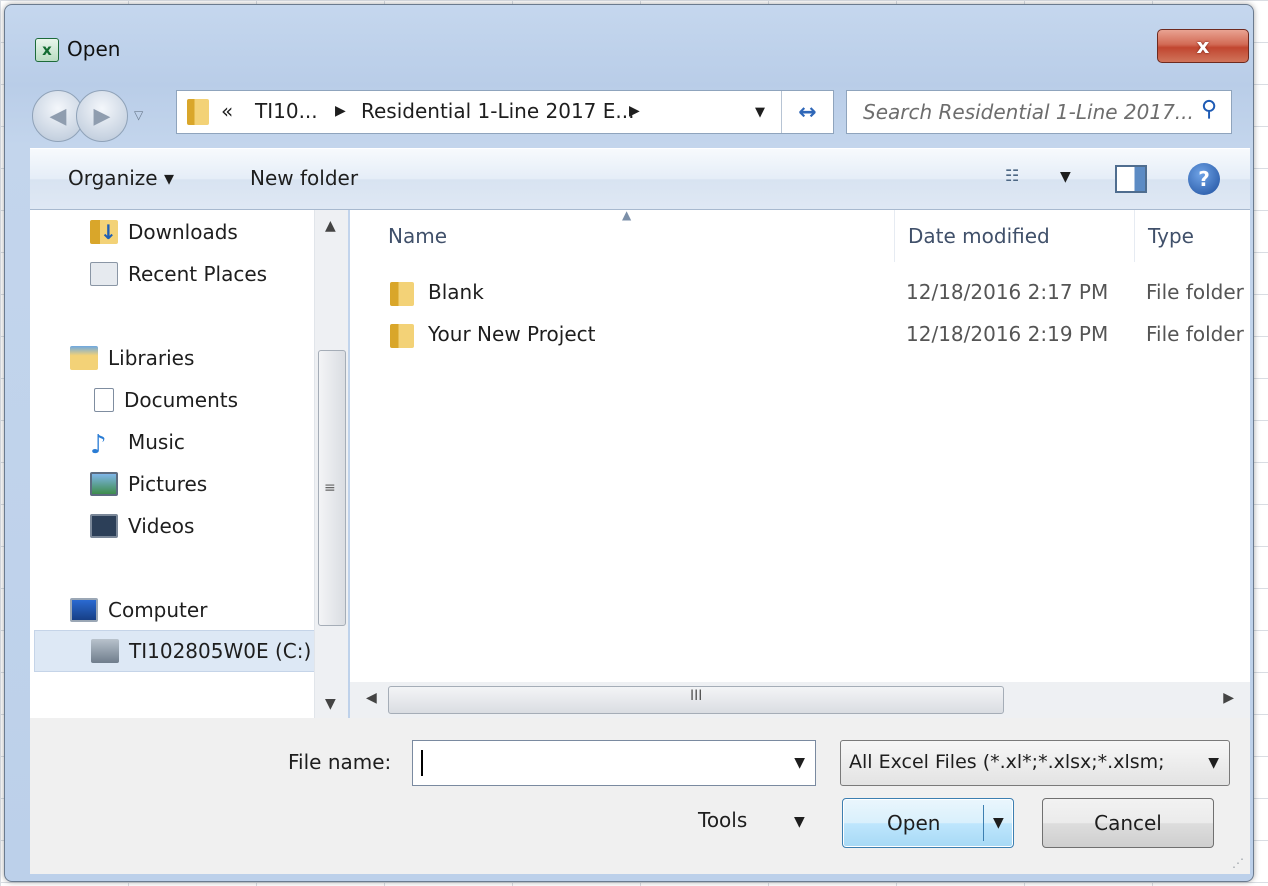 The image size is (1268, 886). Describe the element at coordinates (1228, 698) in the screenshot. I see `scroll-right-icon: ▶` at that location.